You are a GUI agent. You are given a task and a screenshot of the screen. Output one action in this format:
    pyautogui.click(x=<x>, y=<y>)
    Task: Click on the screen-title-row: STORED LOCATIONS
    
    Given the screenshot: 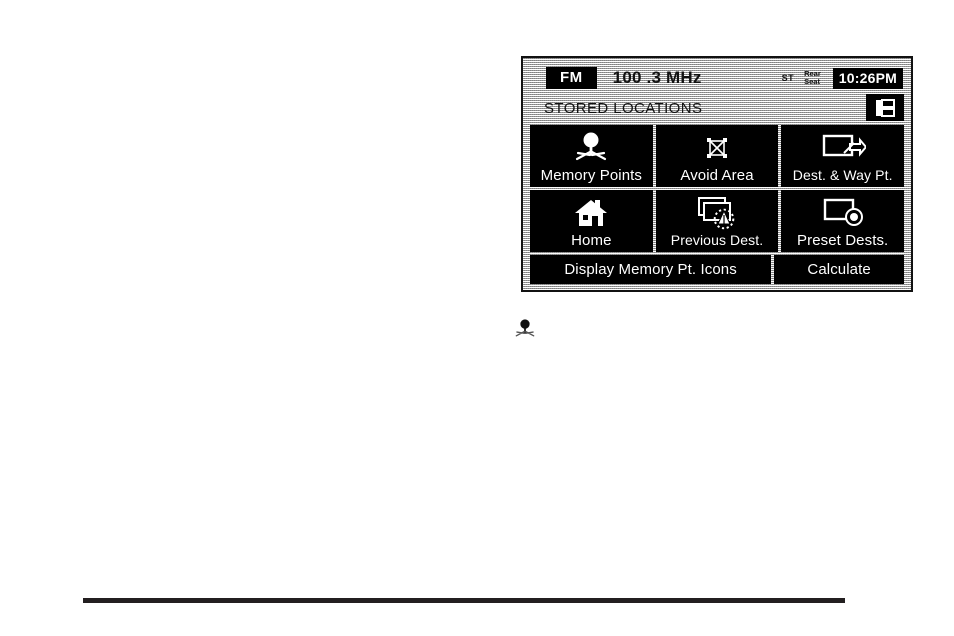 What is the action you would take?
    pyautogui.click(x=717, y=108)
    